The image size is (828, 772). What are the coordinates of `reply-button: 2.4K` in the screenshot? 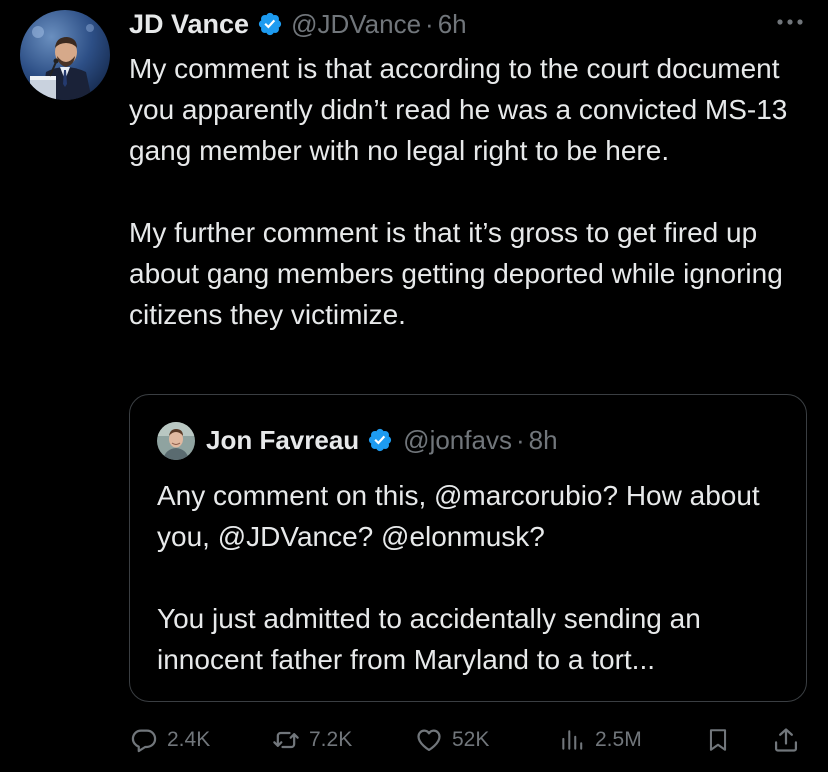 It's located at (169, 740).